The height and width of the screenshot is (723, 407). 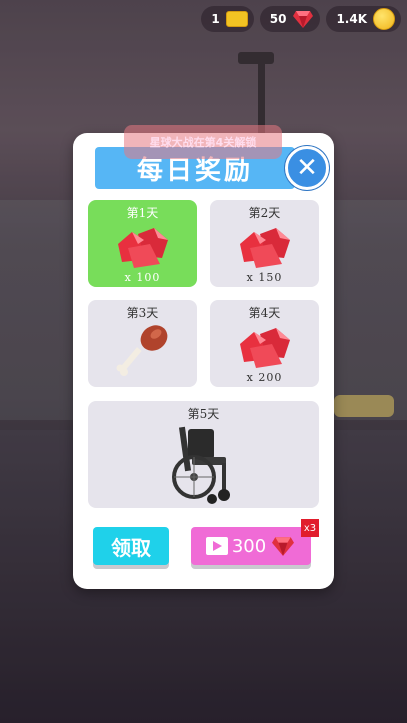 What do you see at coordinates (216, 546) in the screenshot?
I see `video-icon` at bounding box center [216, 546].